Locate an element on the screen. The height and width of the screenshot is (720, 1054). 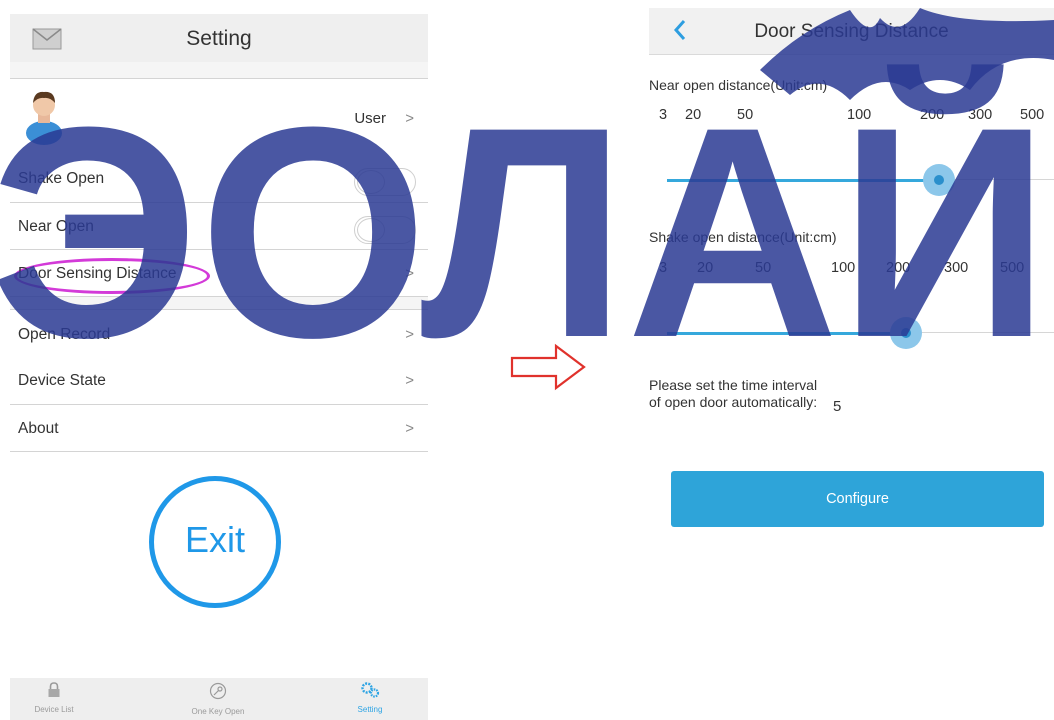
near-open-row: Near Open is located at coordinates (219, 226).